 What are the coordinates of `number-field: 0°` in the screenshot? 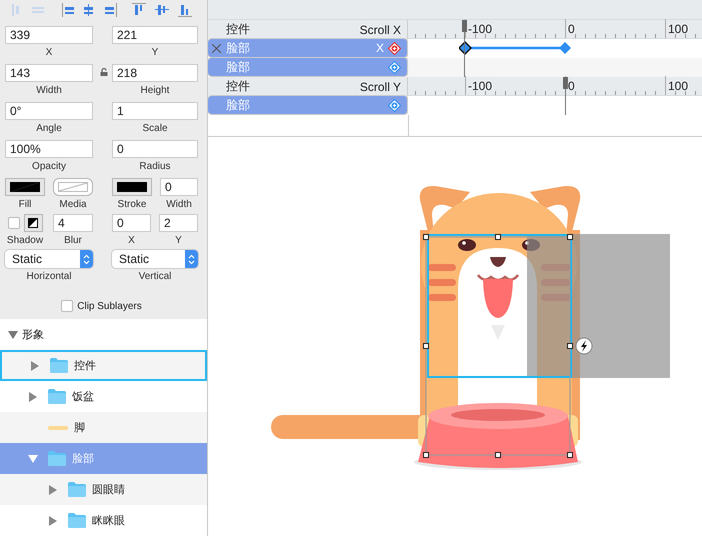 It's located at (49, 111).